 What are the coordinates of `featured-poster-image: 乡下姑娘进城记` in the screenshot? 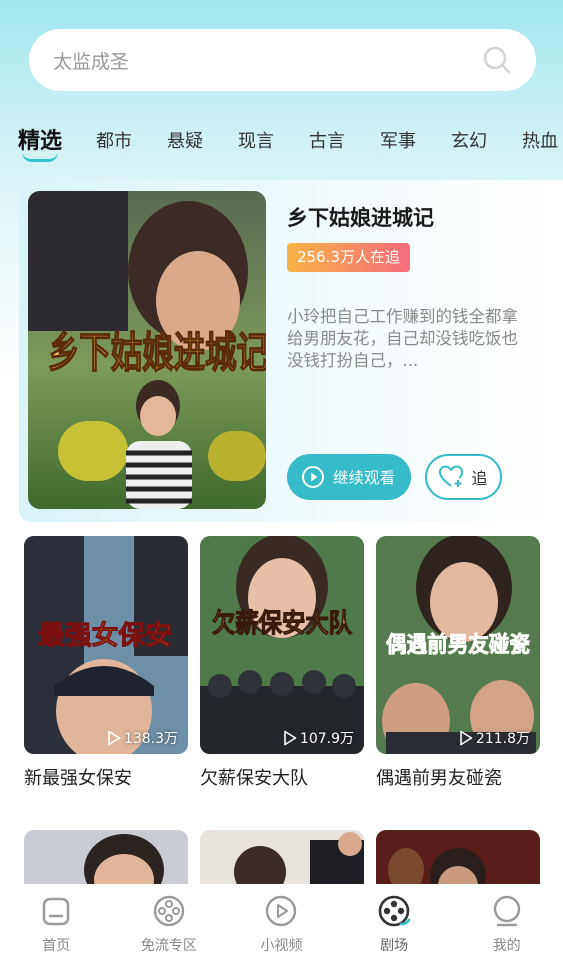 It's located at (147, 350).